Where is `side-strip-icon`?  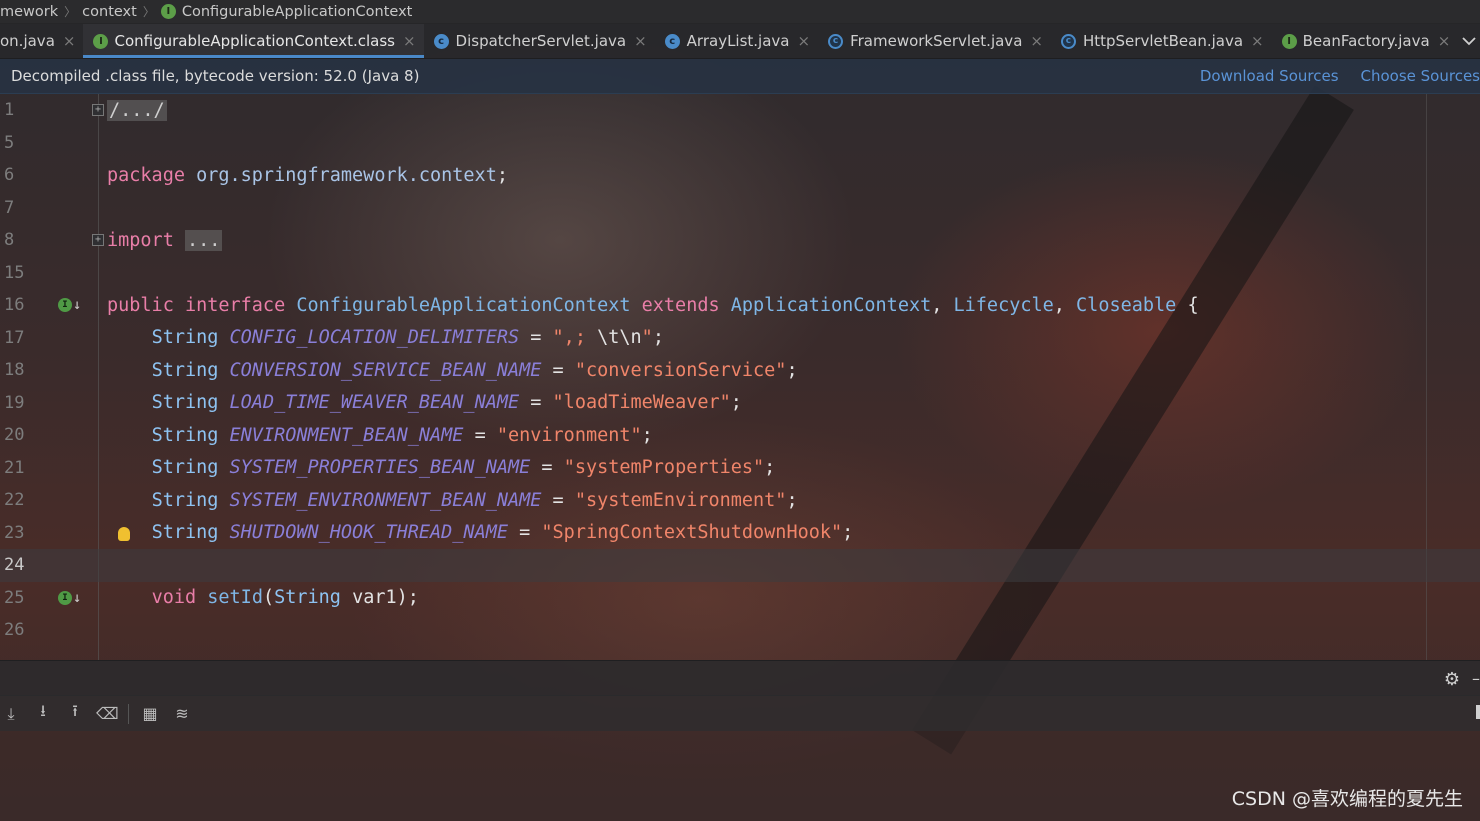 side-strip-icon is located at coordinates (1478, 712).